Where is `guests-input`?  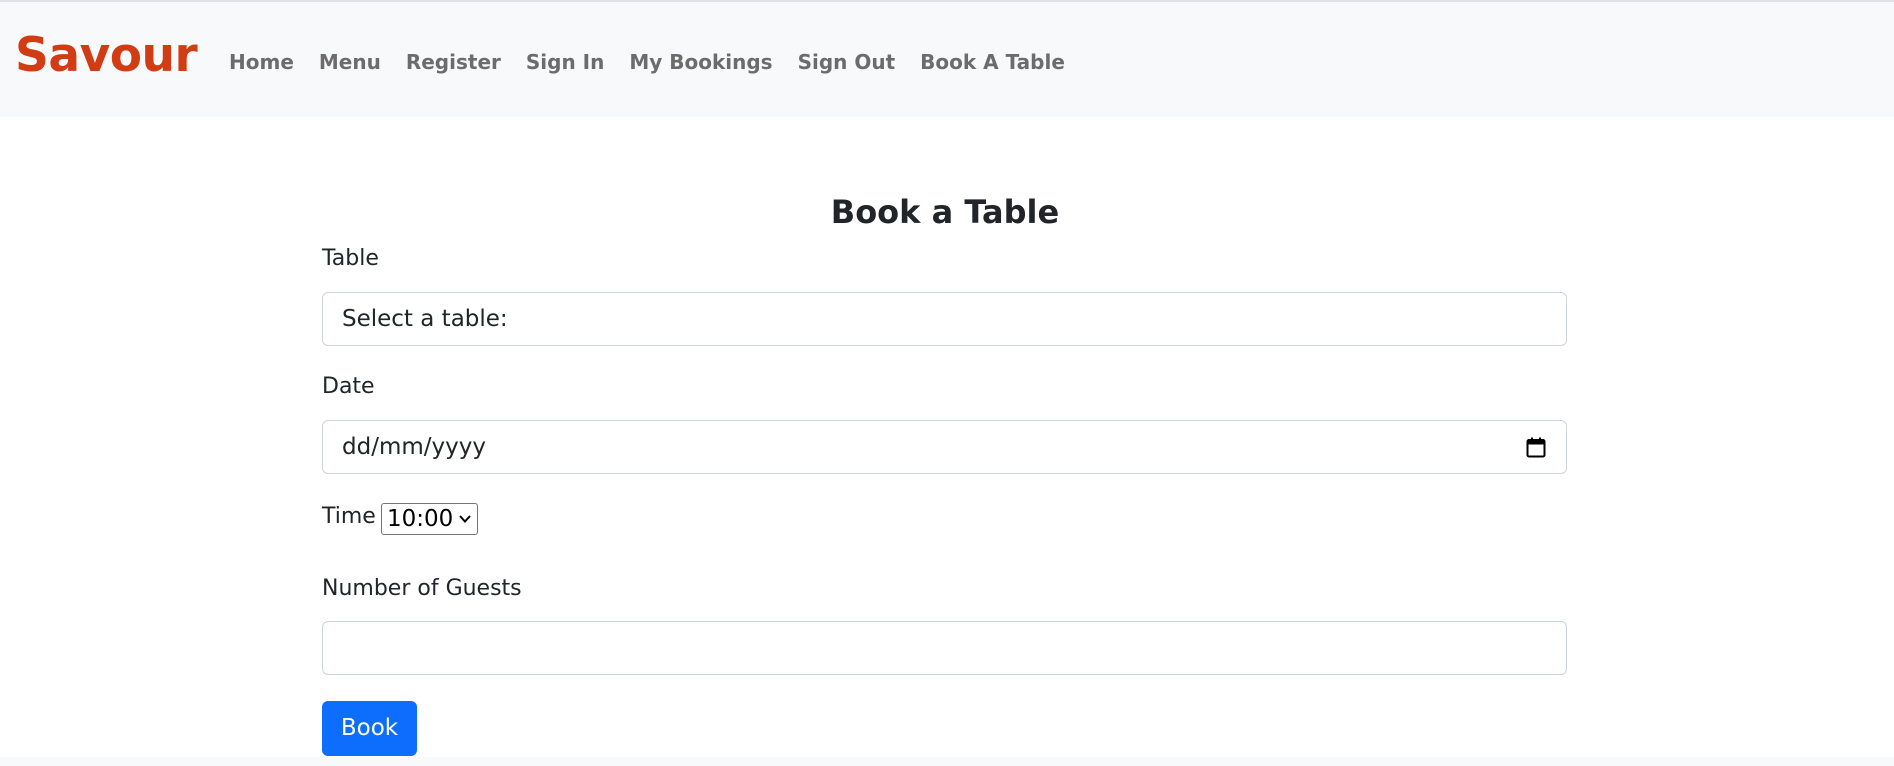 guests-input is located at coordinates (944, 648).